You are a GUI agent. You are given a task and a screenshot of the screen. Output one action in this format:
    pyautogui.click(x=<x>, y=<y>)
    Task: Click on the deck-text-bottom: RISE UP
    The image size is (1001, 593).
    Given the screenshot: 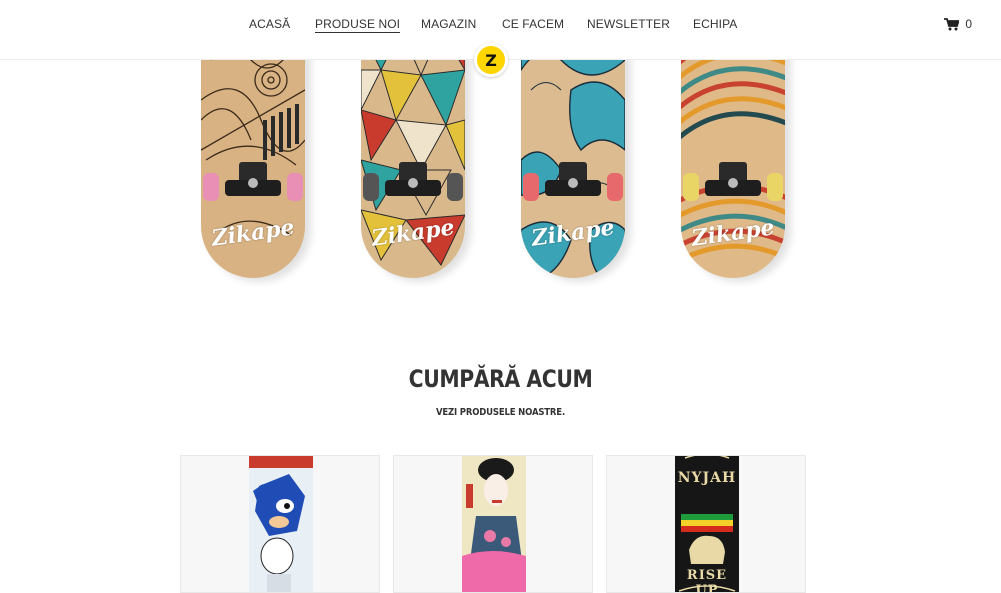 What is the action you would take?
    pyautogui.click(x=707, y=580)
    